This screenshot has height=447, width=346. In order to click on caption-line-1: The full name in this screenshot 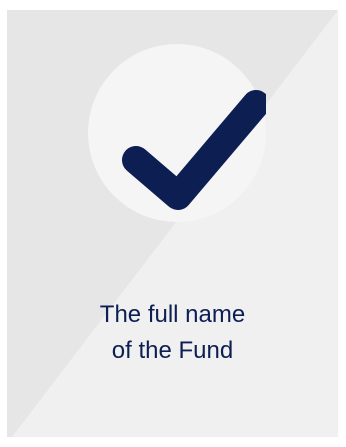, I will do `click(172, 314)`.